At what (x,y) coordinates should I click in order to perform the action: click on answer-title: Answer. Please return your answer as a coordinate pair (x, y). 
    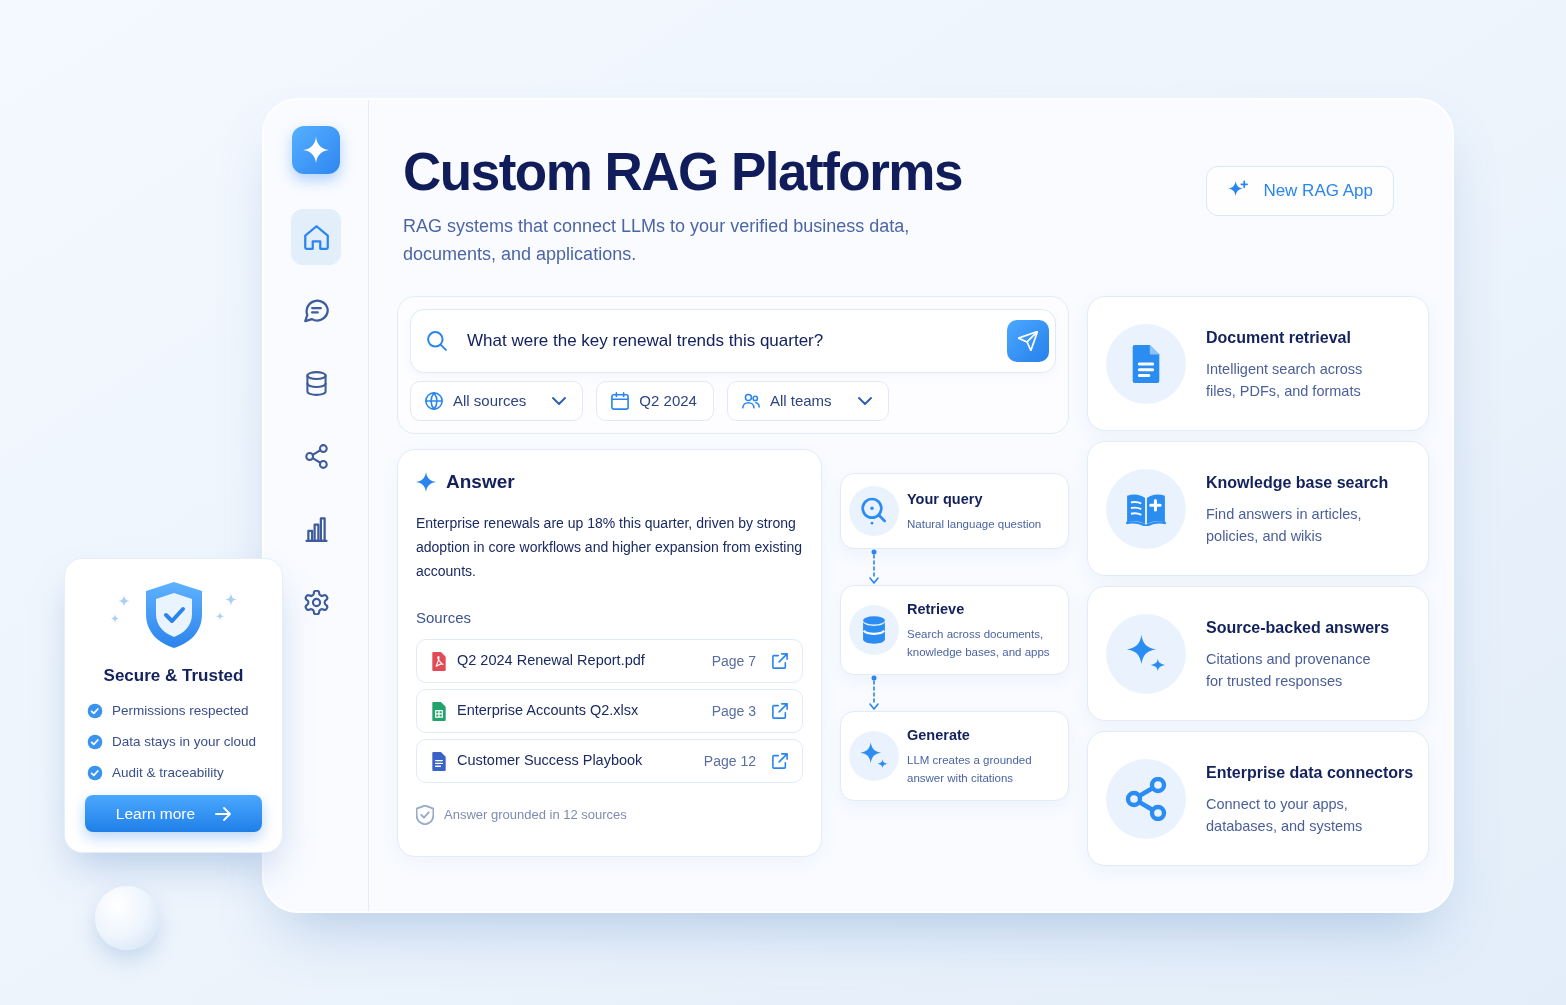
    Looking at the image, I should click on (480, 482).